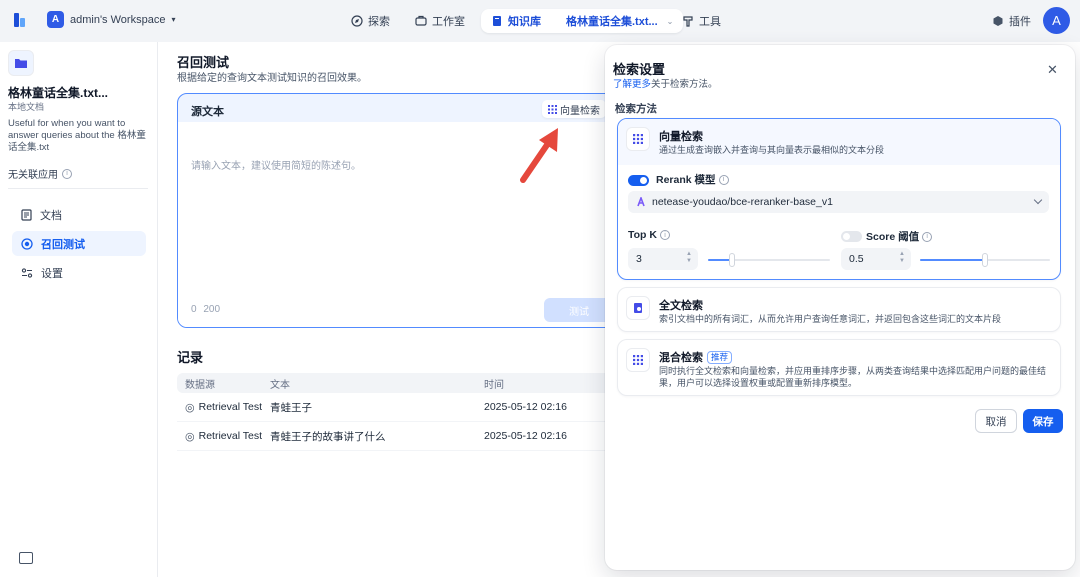 The width and height of the screenshot is (1080, 577). I want to click on nav-knowledge: 知识库 格林童话全集.txt... ⌄, so click(582, 21).